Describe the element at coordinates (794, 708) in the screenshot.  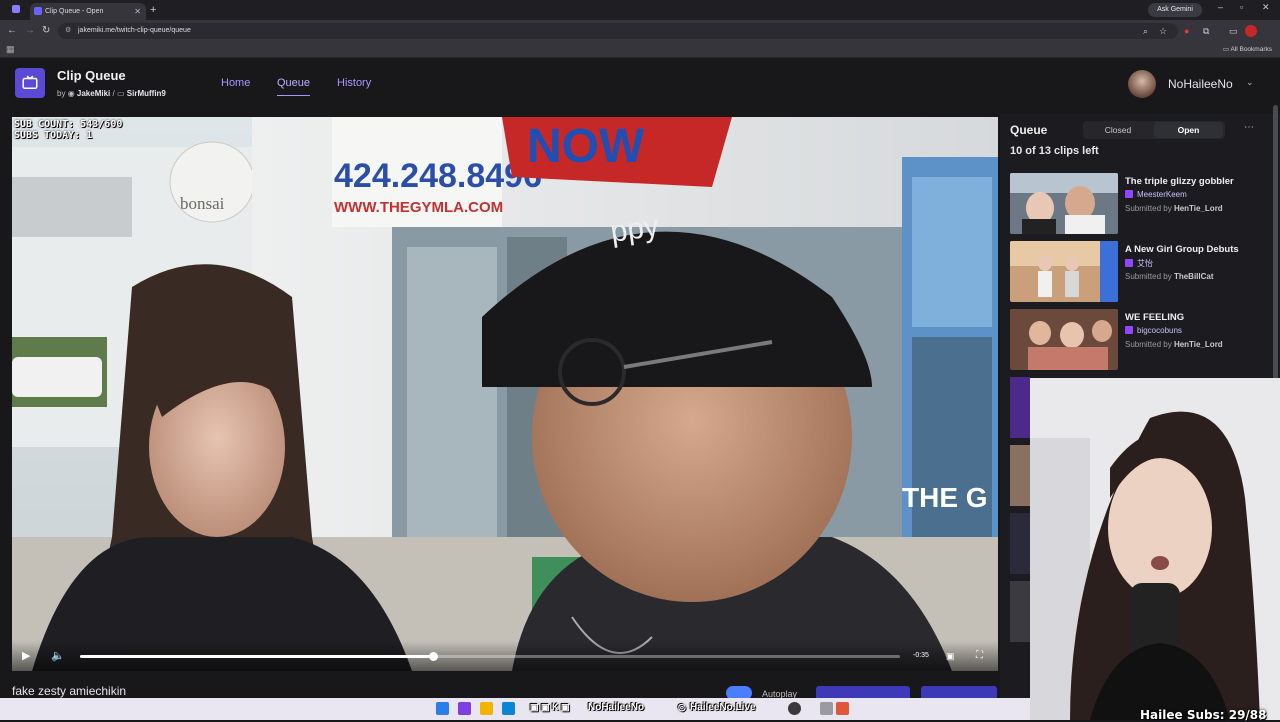
I see `obs-icon` at that location.